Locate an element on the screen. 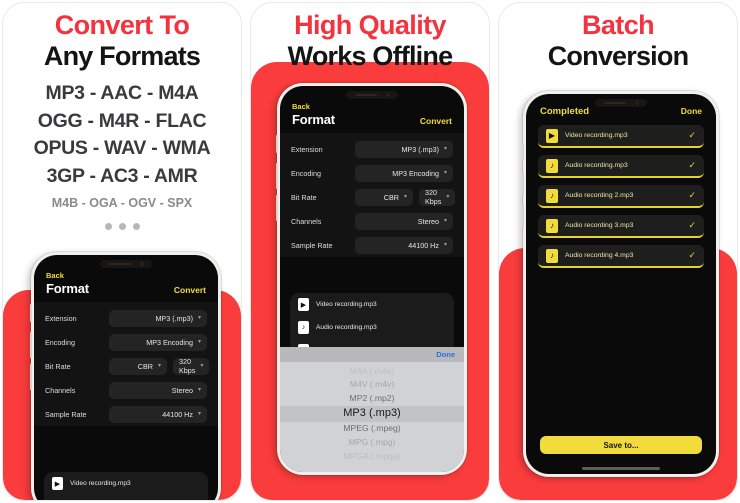 This screenshot has height=503, width=740. field-value: 44100 Hz is located at coordinates (177, 414).